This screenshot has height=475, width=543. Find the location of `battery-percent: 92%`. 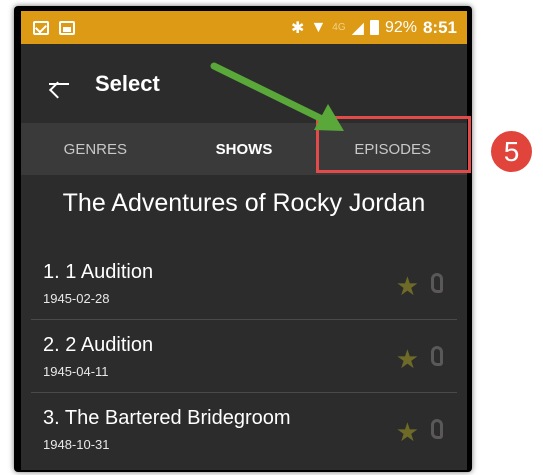

battery-percent: 92% is located at coordinates (400, 27).